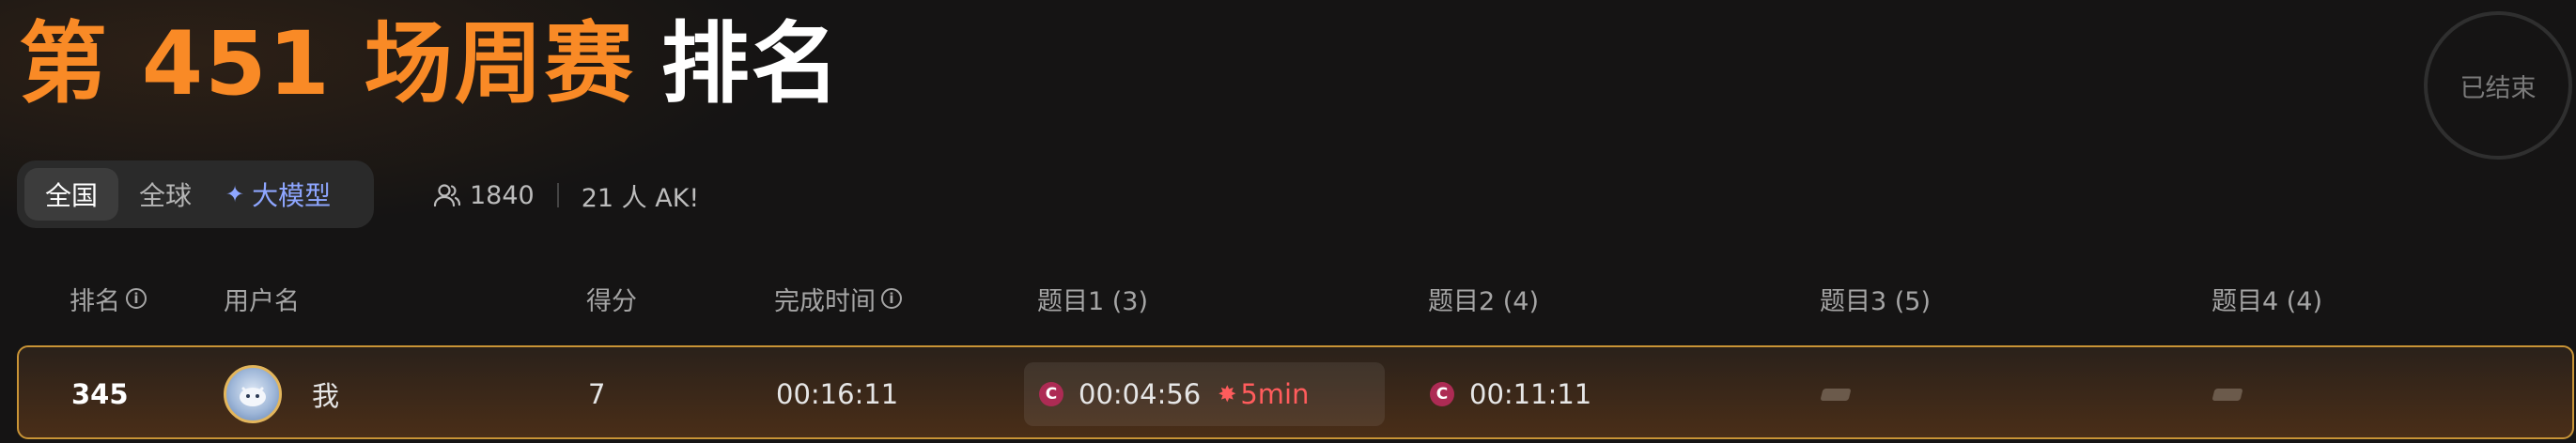 Image resolution: width=2576 pixels, height=443 pixels. I want to click on rank-value: 345, so click(100, 394).